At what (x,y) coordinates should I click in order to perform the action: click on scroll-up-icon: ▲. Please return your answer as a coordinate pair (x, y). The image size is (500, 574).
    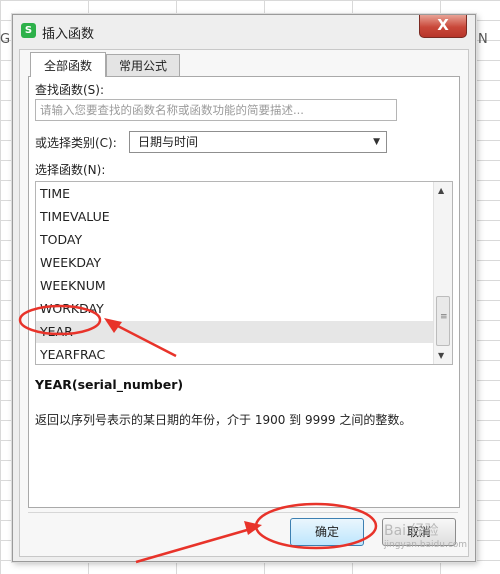
    Looking at the image, I should click on (441, 190).